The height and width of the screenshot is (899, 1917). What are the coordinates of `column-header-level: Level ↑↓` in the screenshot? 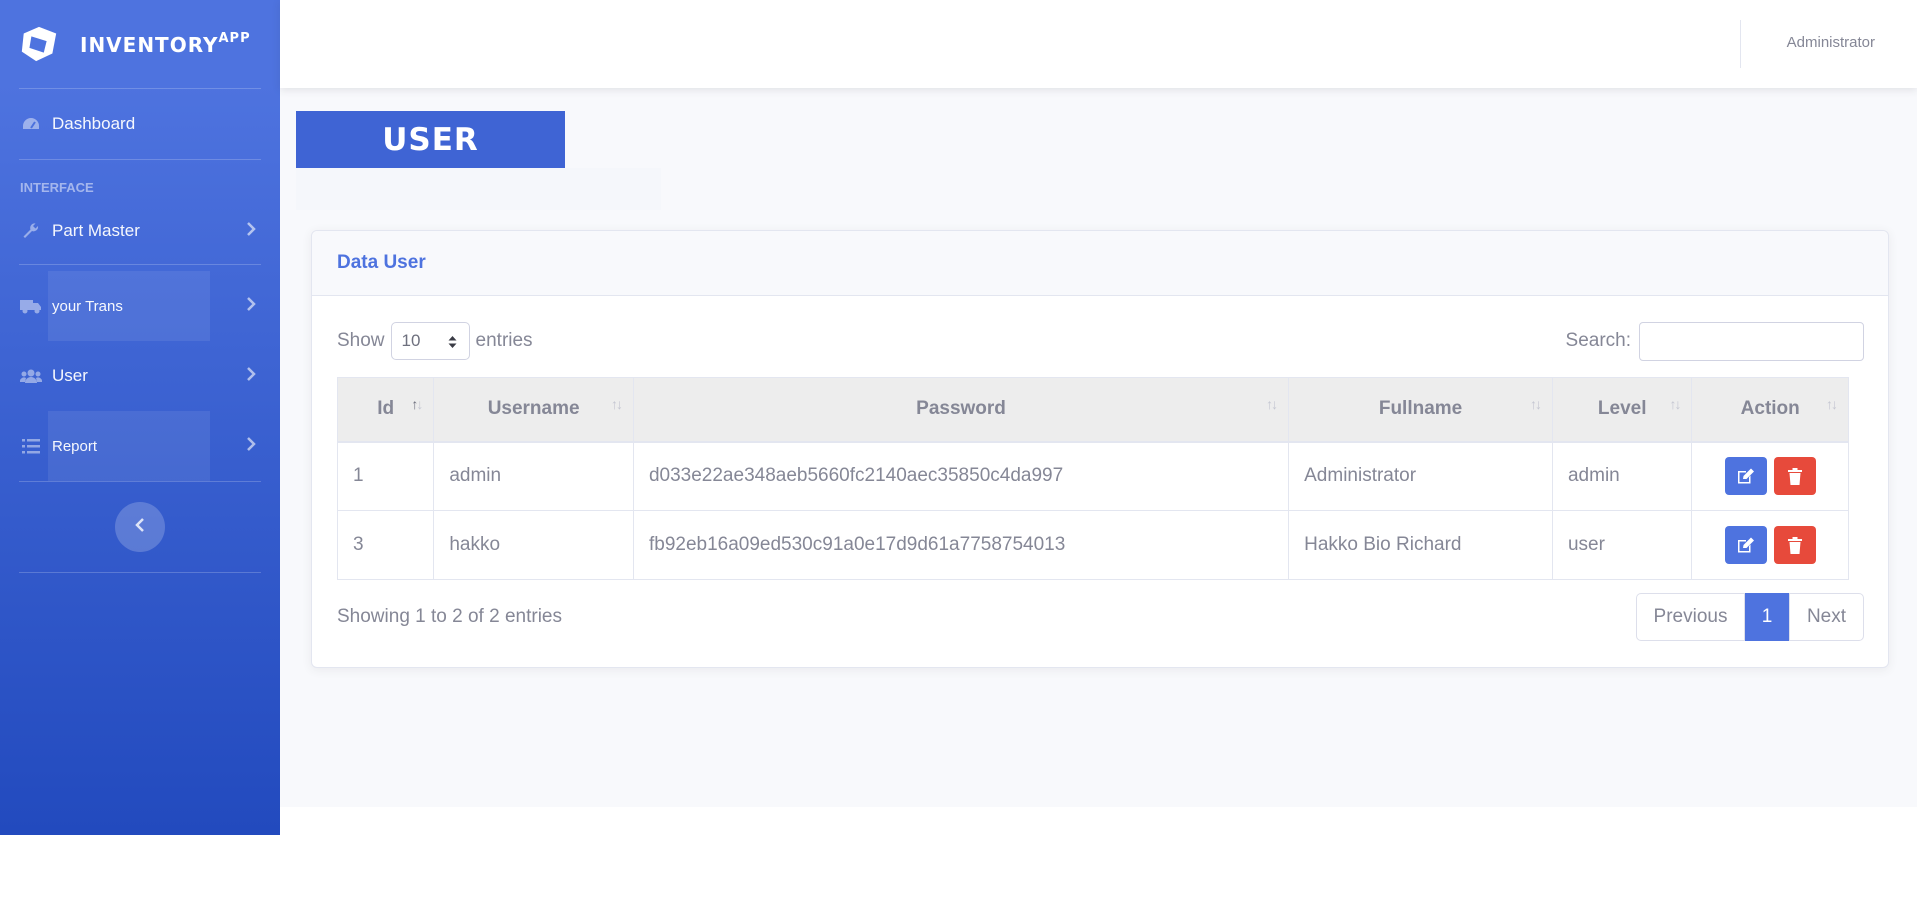 It's located at (1622, 410).